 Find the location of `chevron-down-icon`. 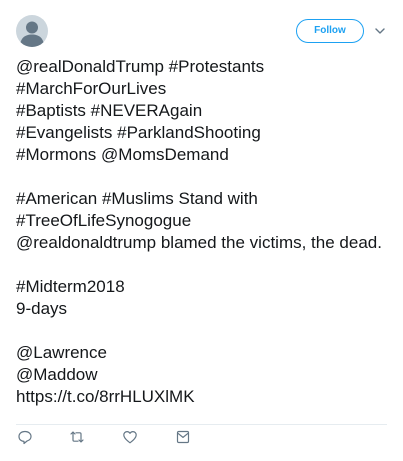

chevron-down-icon is located at coordinates (380, 31).